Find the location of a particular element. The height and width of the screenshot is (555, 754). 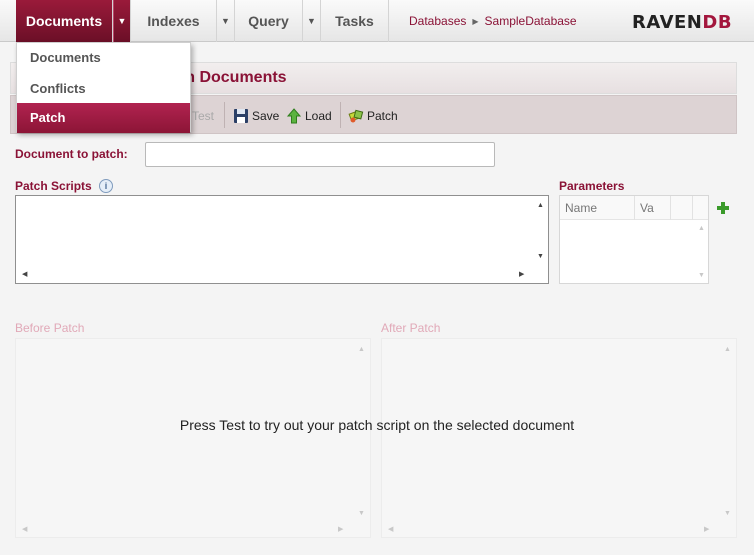

nav-documents-dropdown: ▼ is located at coordinates (122, 21).